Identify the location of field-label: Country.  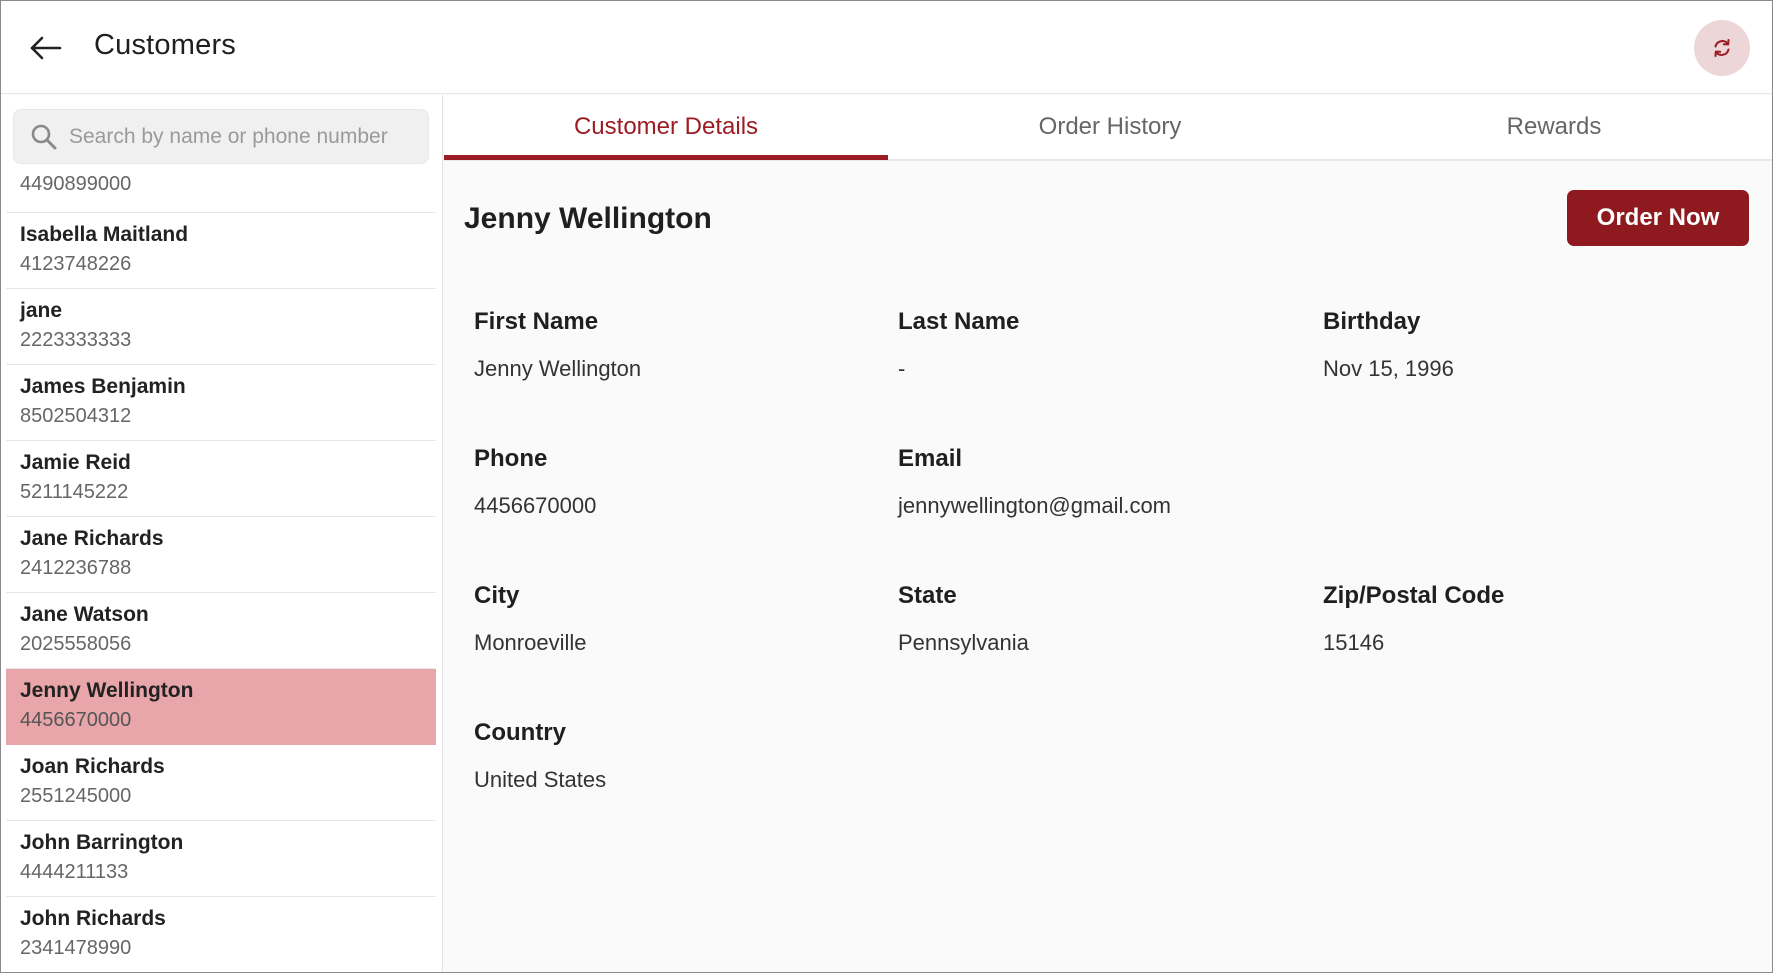
(520, 732).